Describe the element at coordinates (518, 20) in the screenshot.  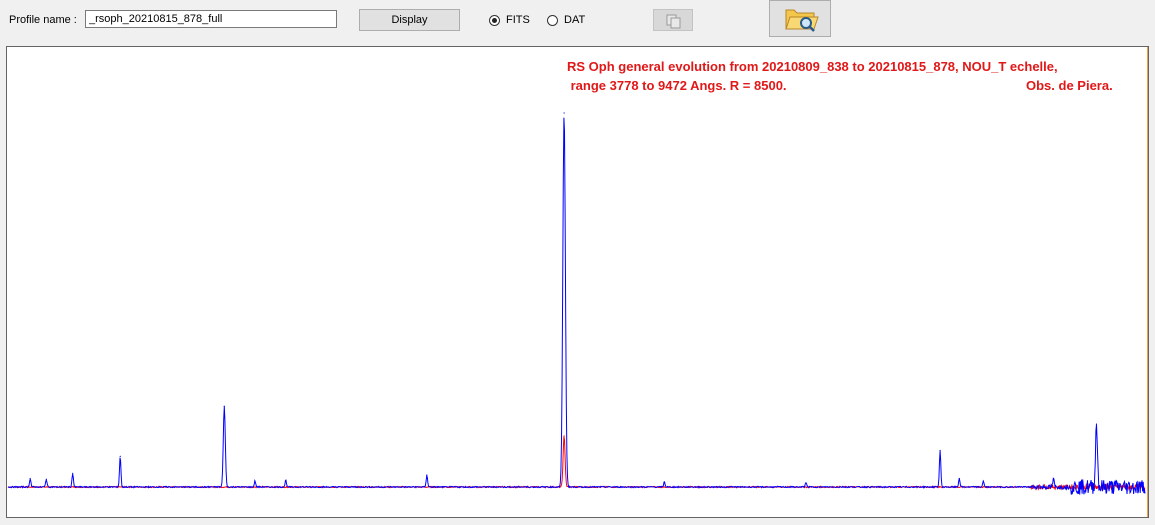
I see `fits-radio-label: FITS` at that location.